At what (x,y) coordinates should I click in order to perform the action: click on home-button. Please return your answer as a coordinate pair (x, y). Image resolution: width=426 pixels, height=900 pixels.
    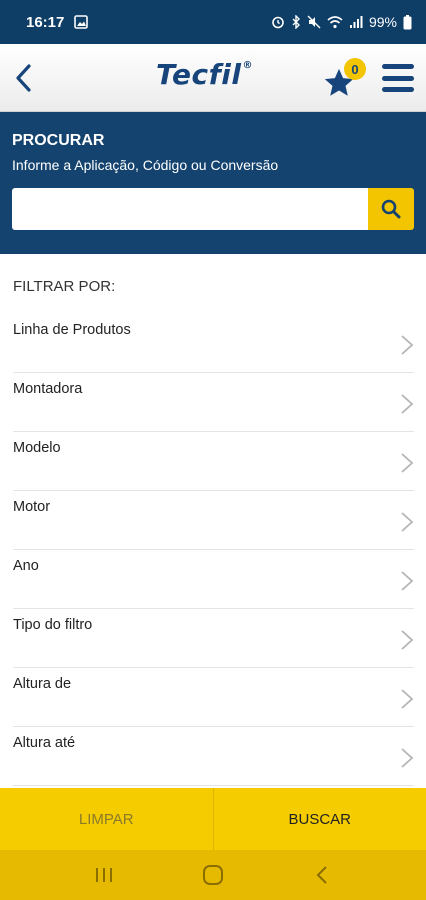
    Looking at the image, I should click on (213, 875).